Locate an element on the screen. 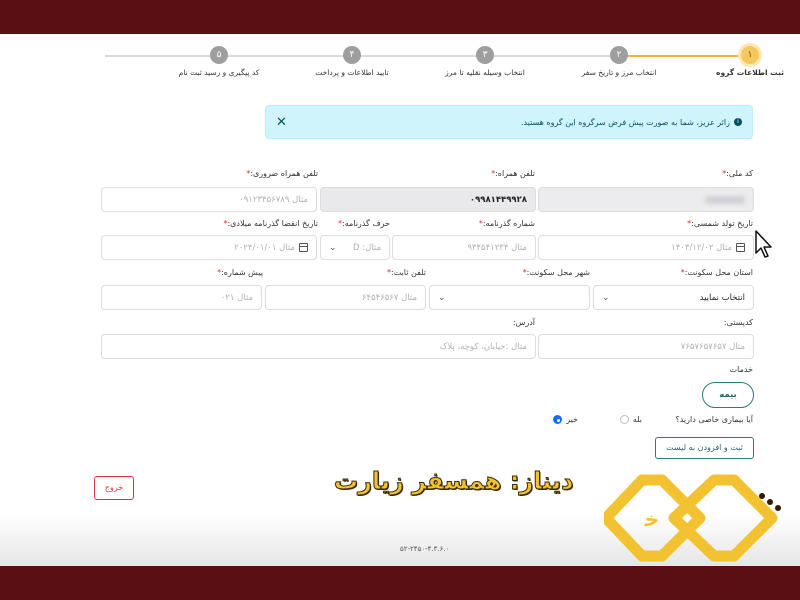 The height and width of the screenshot is (600, 800). mobile-label: تلفن همراه:* is located at coordinates (513, 173).